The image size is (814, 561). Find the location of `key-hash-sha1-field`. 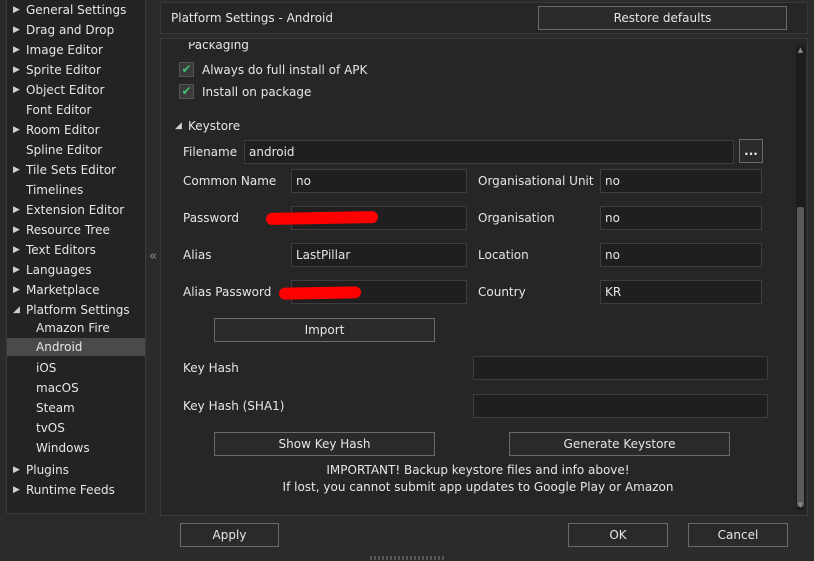

key-hash-sha1-field is located at coordinates (620, 406).